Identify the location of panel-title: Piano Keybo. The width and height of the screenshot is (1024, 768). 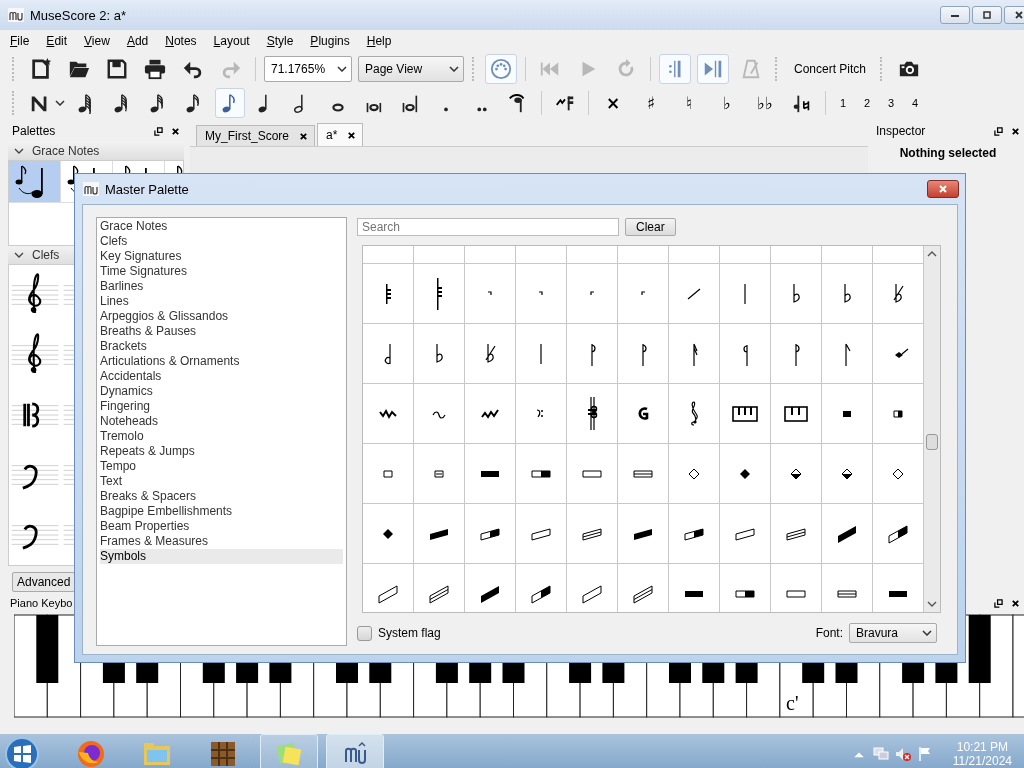
(41, 603).